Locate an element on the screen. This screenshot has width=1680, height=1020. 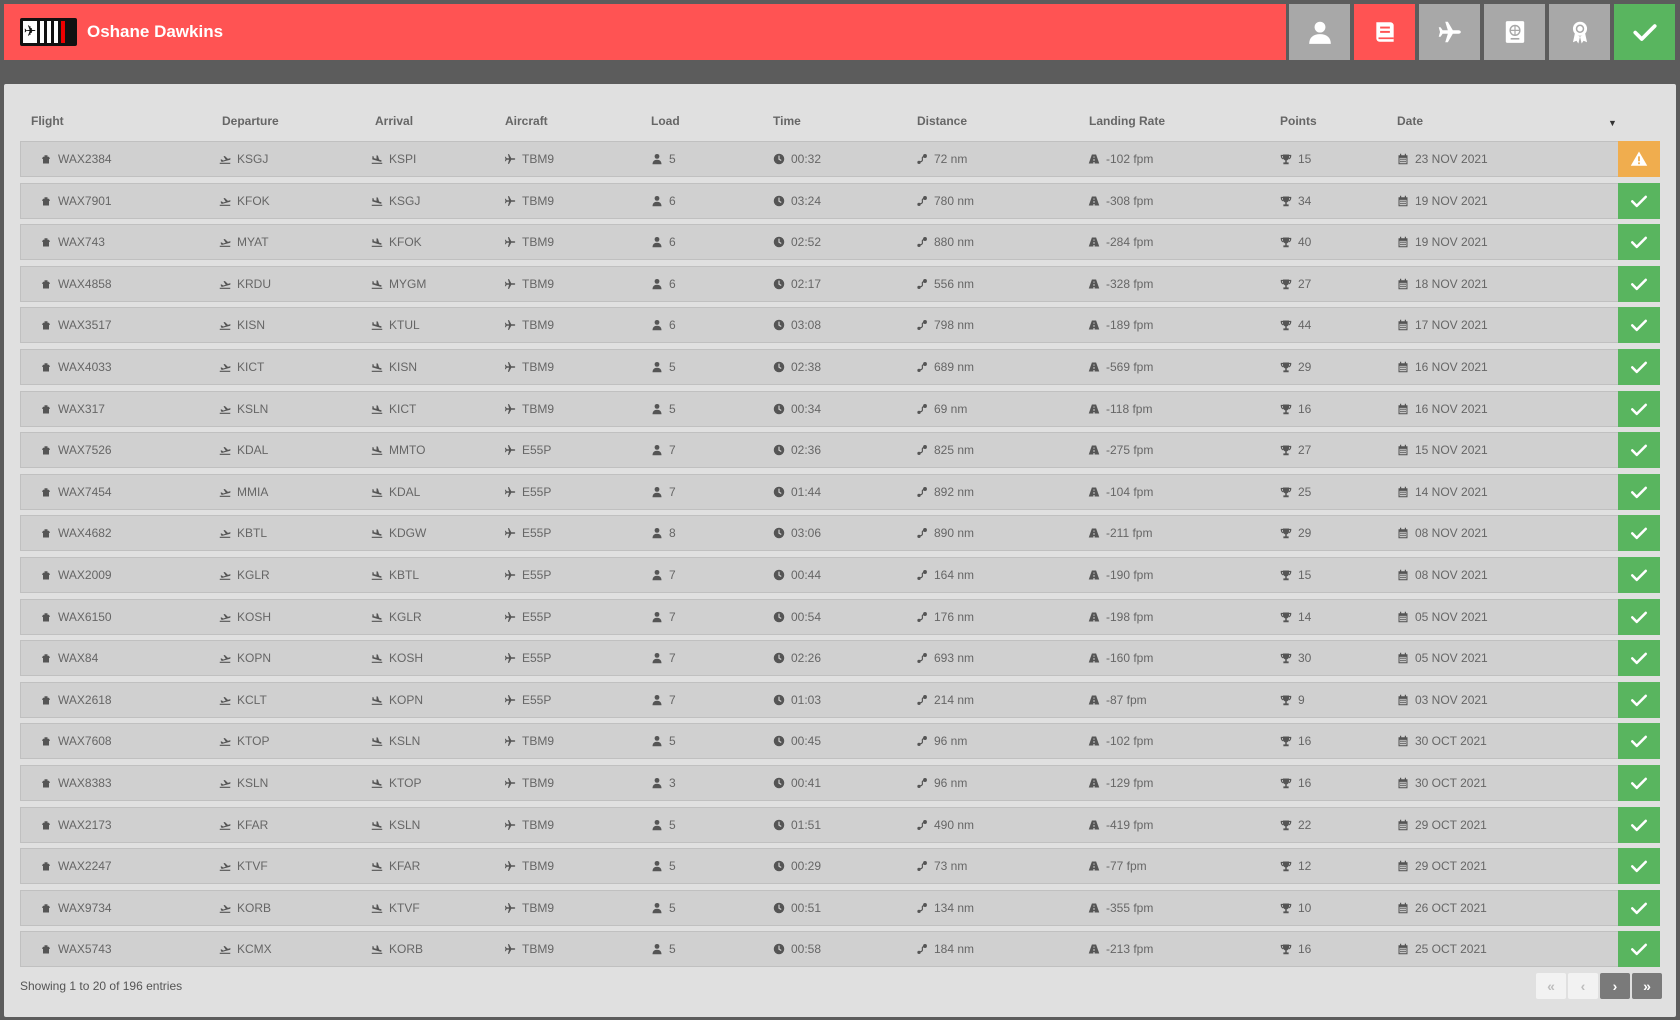
takeoff-icon is located at coordinates (225, 909).